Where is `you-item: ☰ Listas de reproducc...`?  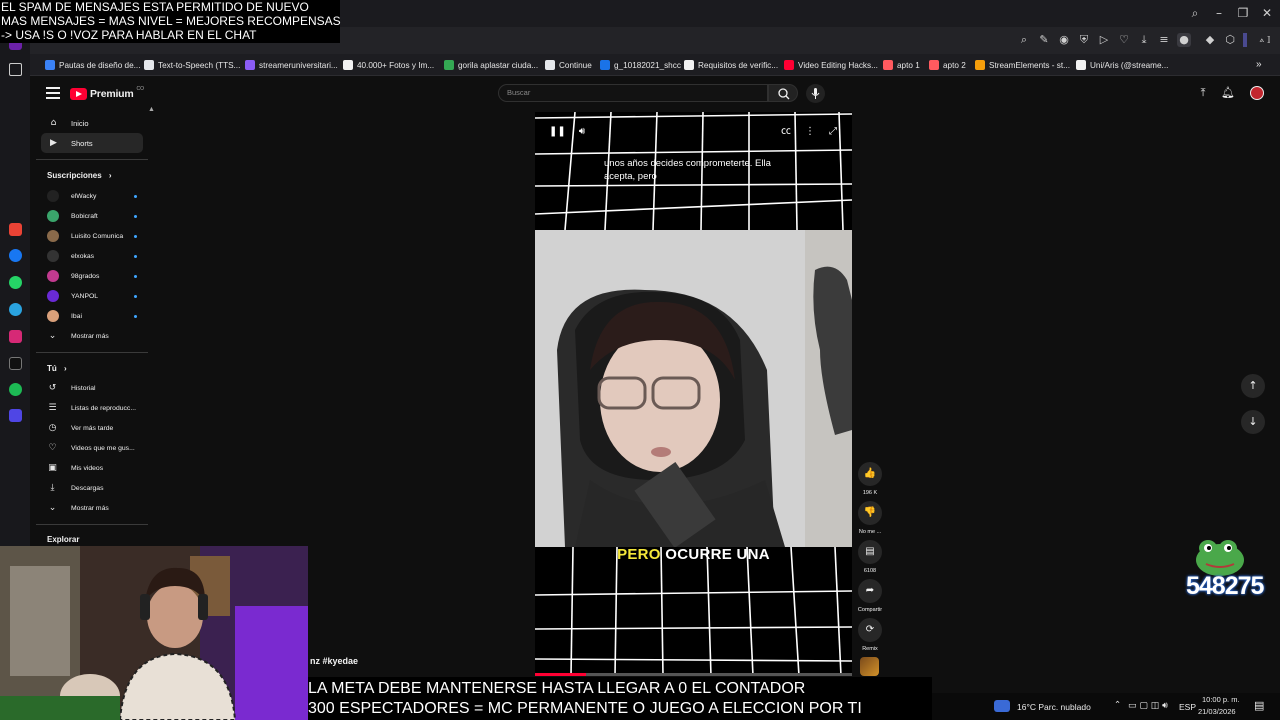 you-item: ☰ Listas de reproducc... is located at coordinates (92, 408).